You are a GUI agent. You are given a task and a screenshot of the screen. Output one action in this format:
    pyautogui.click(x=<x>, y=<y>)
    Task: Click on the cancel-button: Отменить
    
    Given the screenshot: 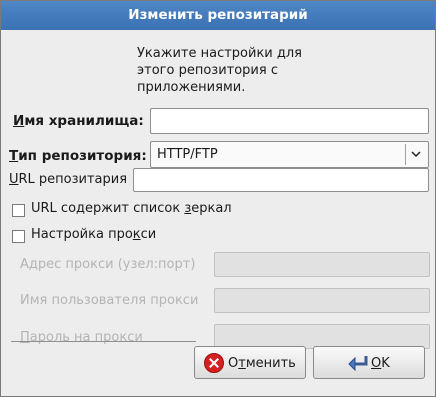 What is the action you would take?
    pyautogui.click(x=250, y=362)
    